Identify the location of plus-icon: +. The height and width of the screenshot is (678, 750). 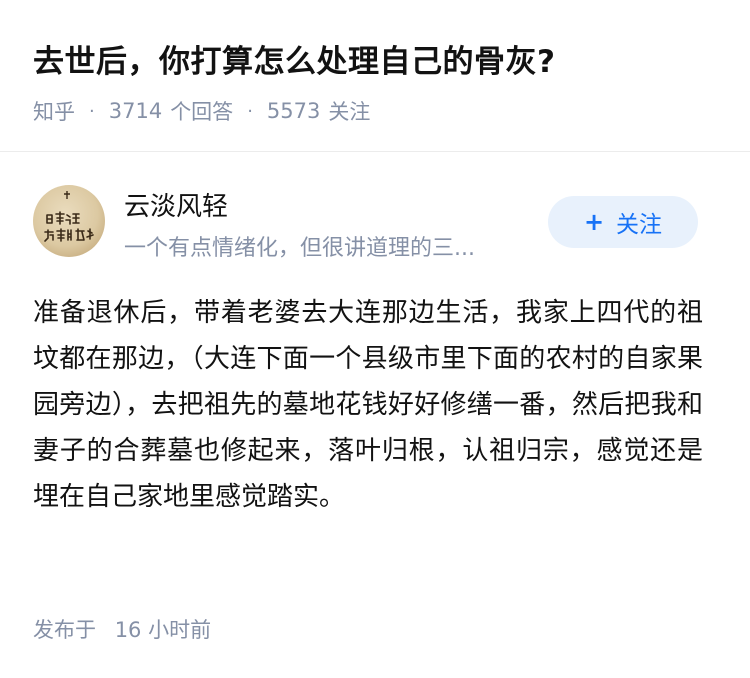
(594, 222).